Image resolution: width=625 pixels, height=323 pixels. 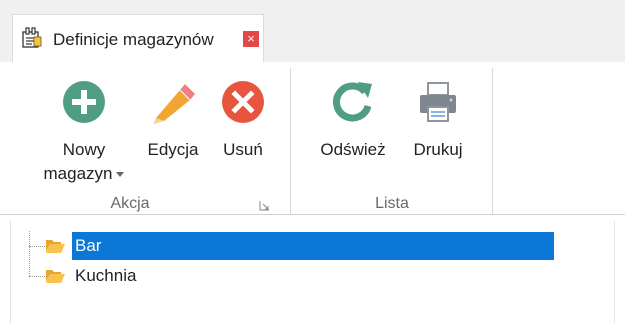 I want to click on tree-item-label: Bar, so click(x=88, y=245).